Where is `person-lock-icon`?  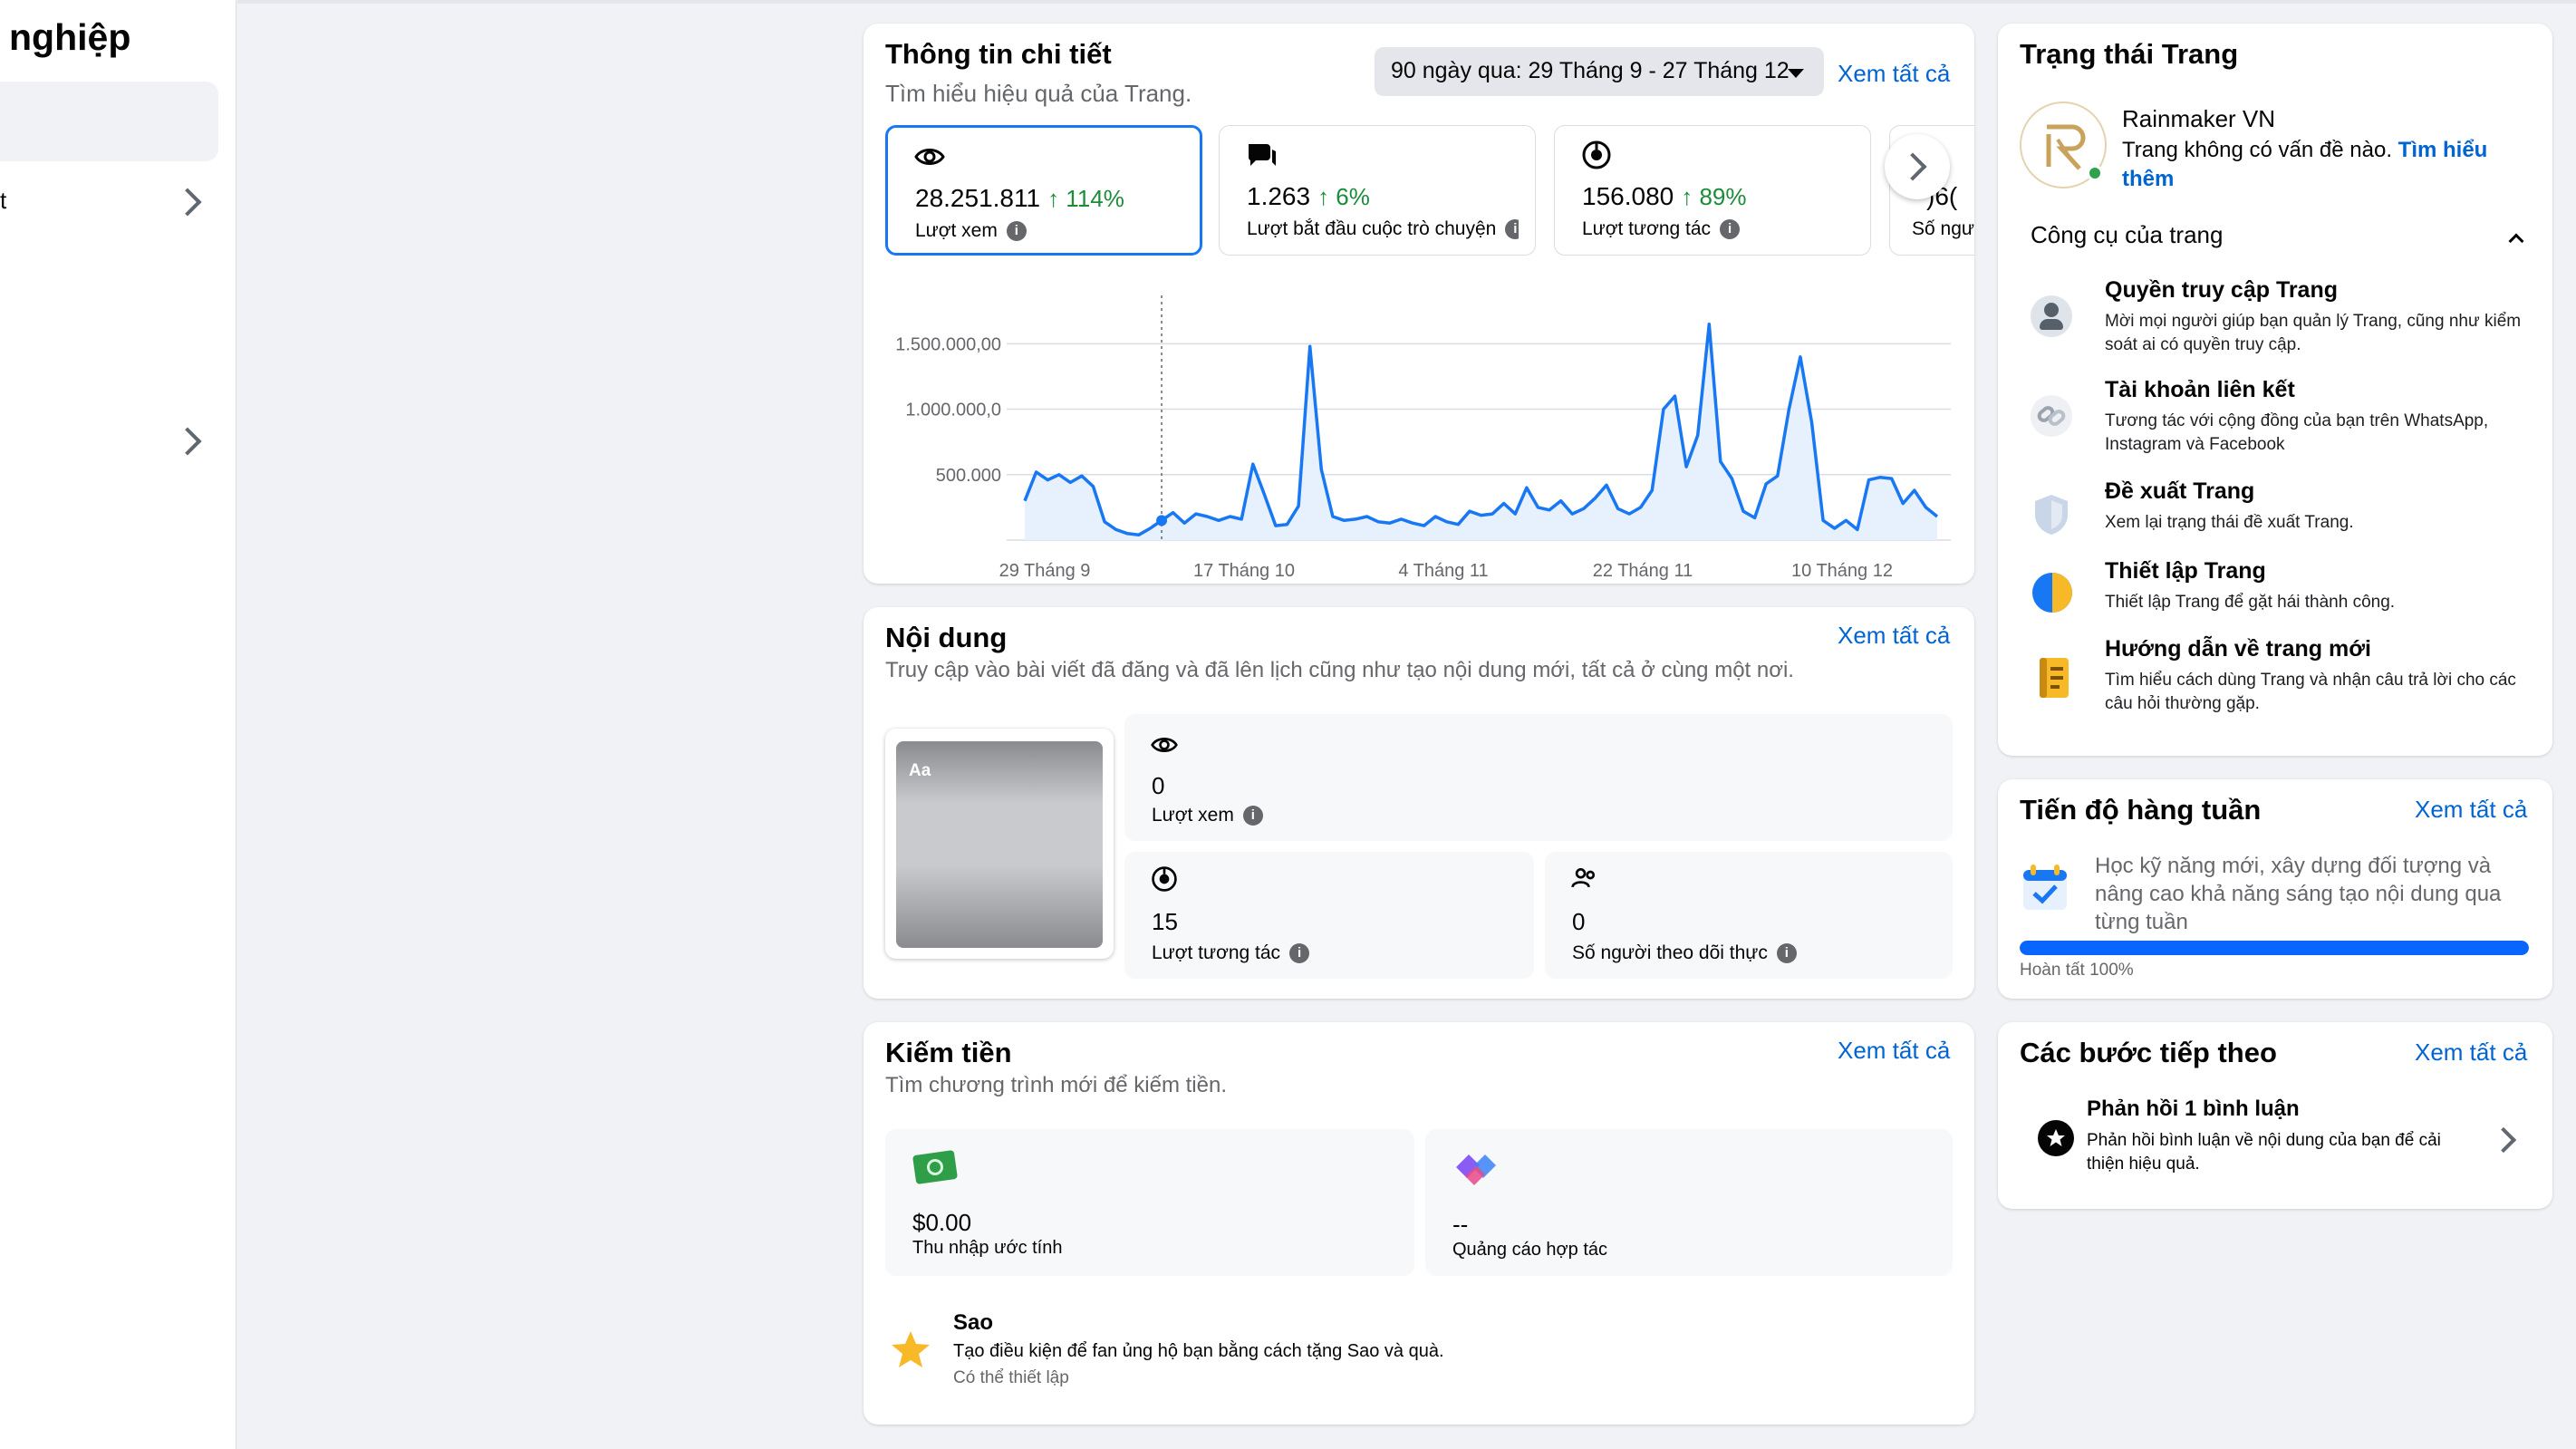
person-lock-icon is located at coordinates (2051, 316).